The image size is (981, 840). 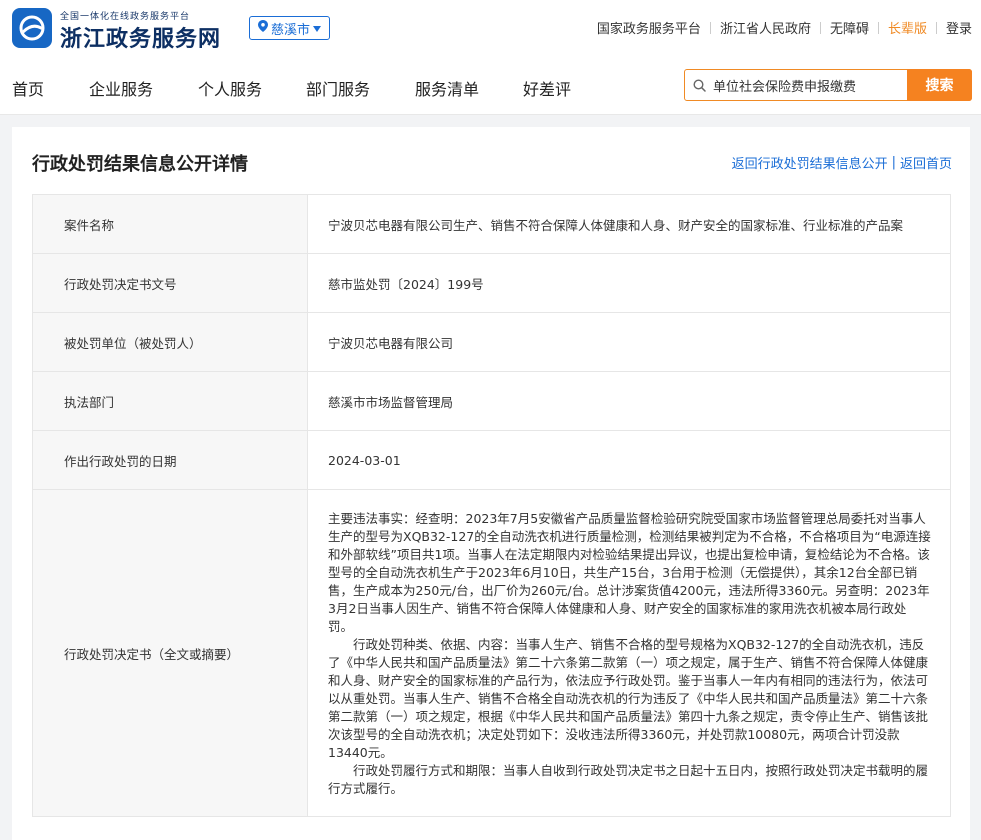 What do you see at coordinates (547, 88) in the screenshot?
I see `nav-evaluation: 好差评` at bounding box center [547, 88].